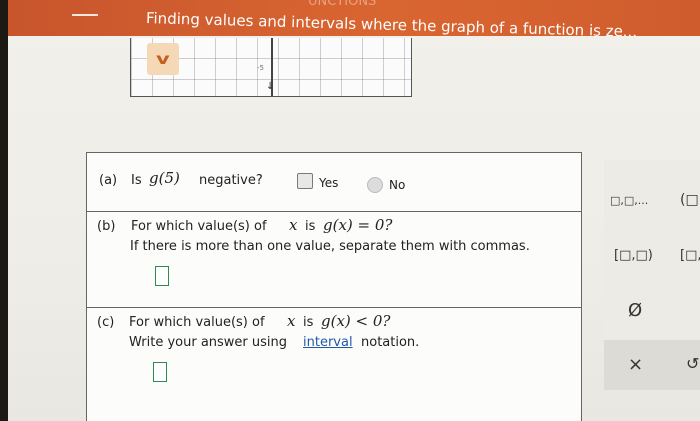 The height and width of the screenshot is (421, 700). What do you see at coordinates (85, 15) in the screenshot?
I see `menu-icon` at bounding box center [85, 15].